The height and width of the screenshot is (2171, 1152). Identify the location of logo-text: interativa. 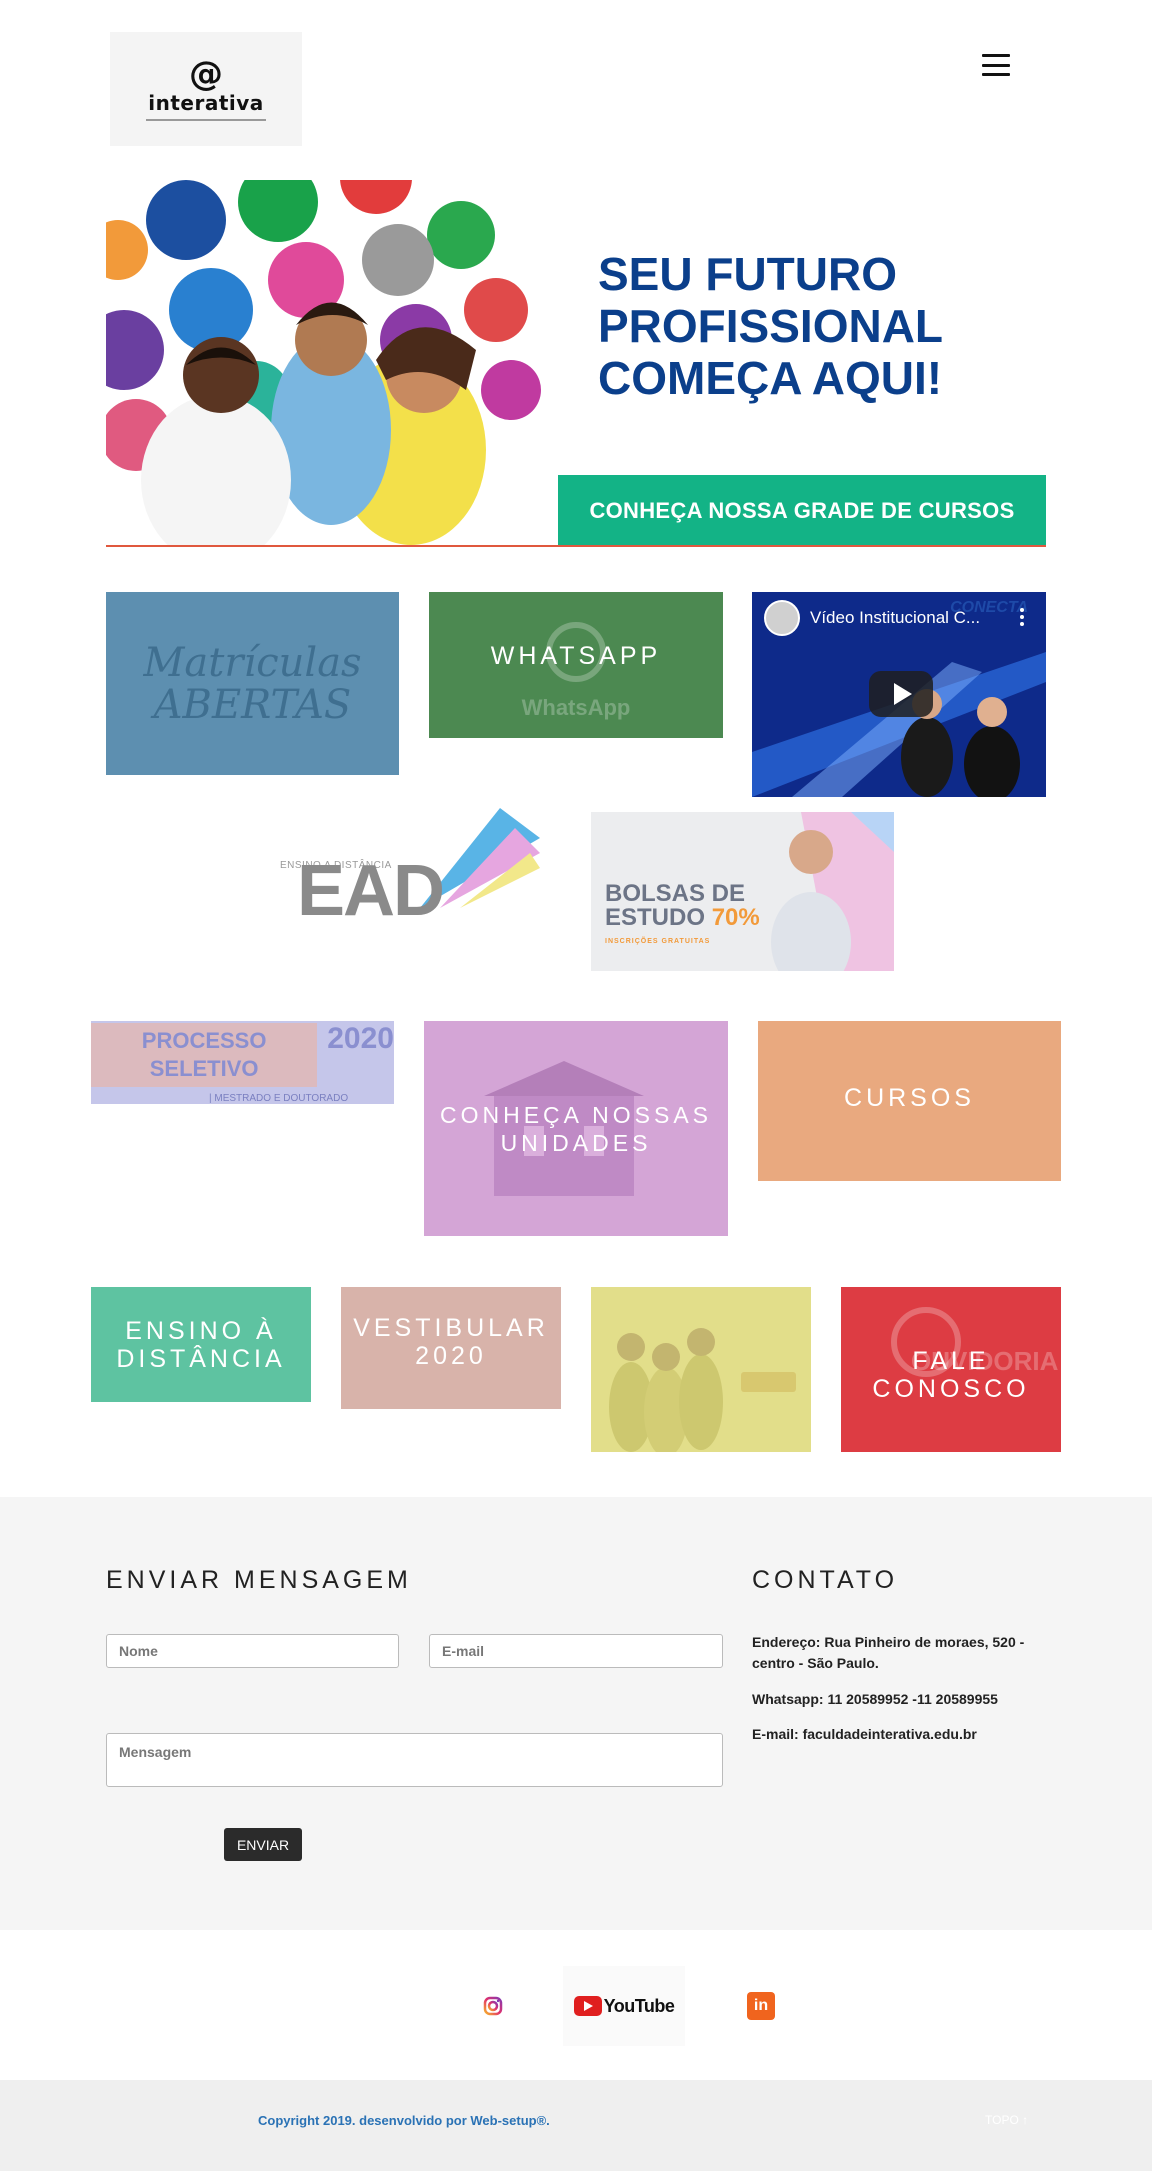
(206, 103).